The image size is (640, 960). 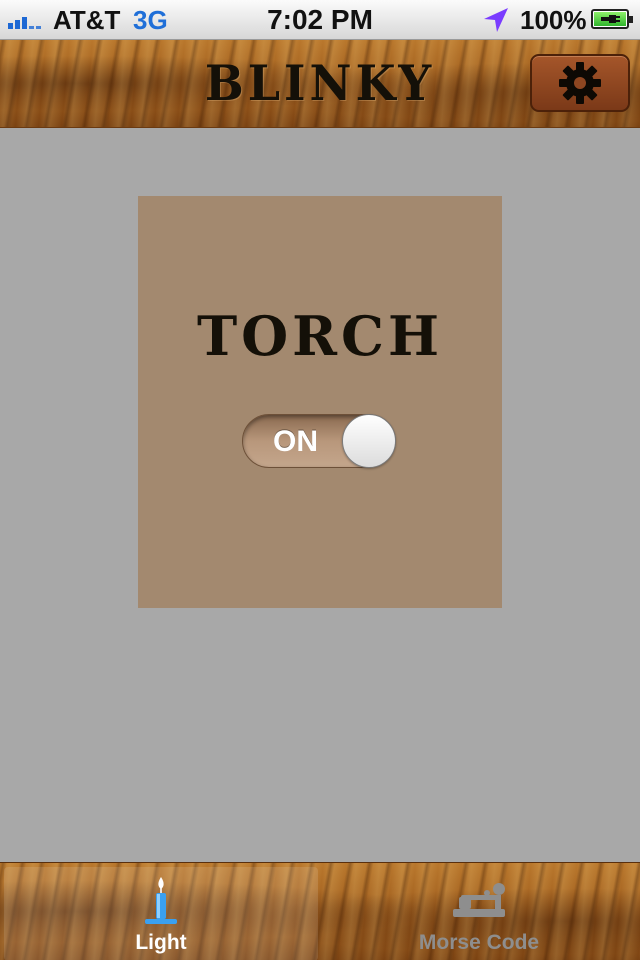 What do you see at coordinates (553, 20) in the screenshot?
I see `battery-percent-label: 100%` at bounding box center [553, 20].